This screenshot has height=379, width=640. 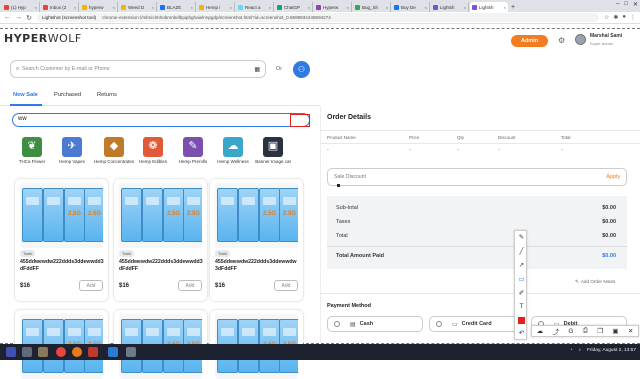 What do you see at coordinates (29, 18) in the screenshot?
I see `reload-icon: ↻` at bounding box center [29, 18].